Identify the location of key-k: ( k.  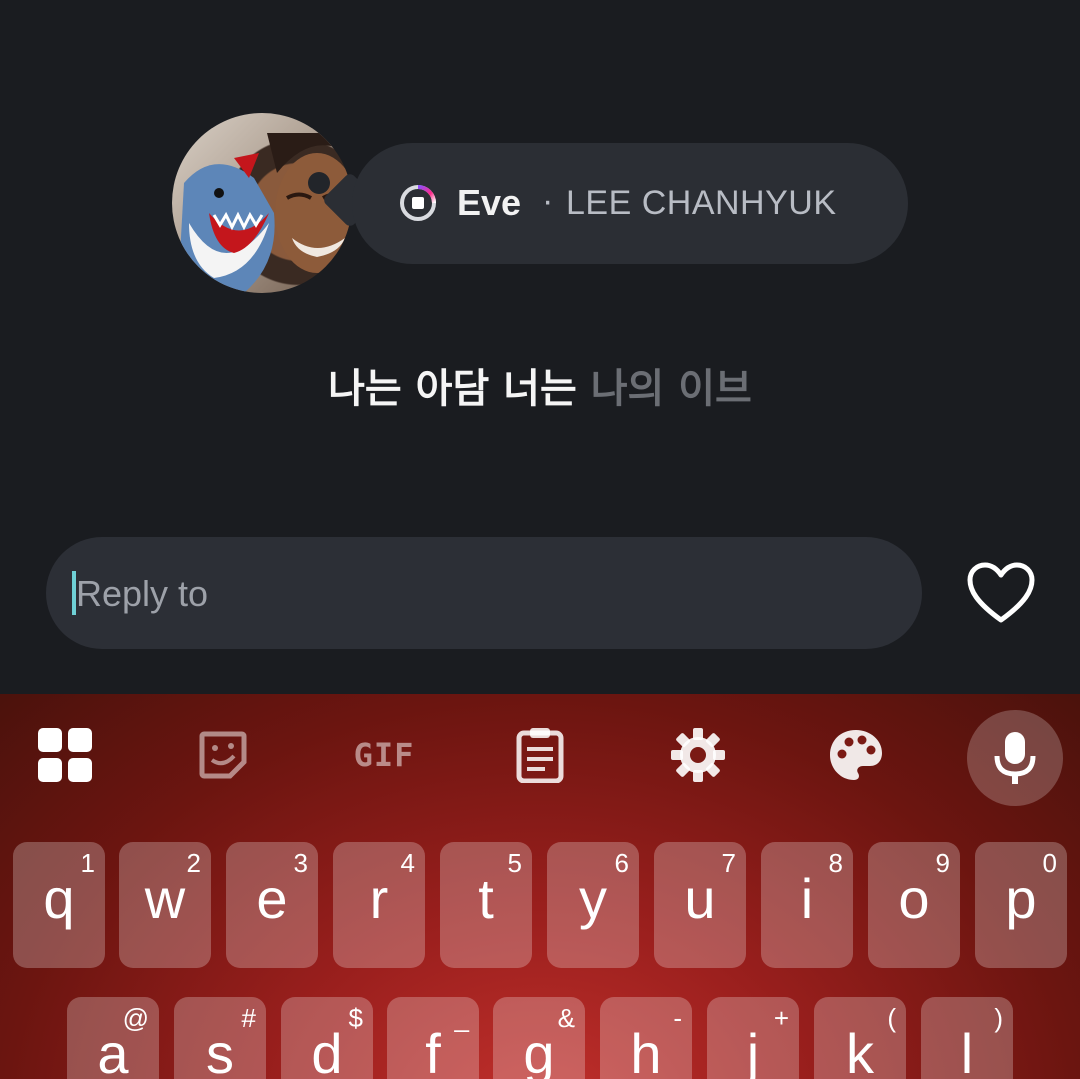
(860, 1038).